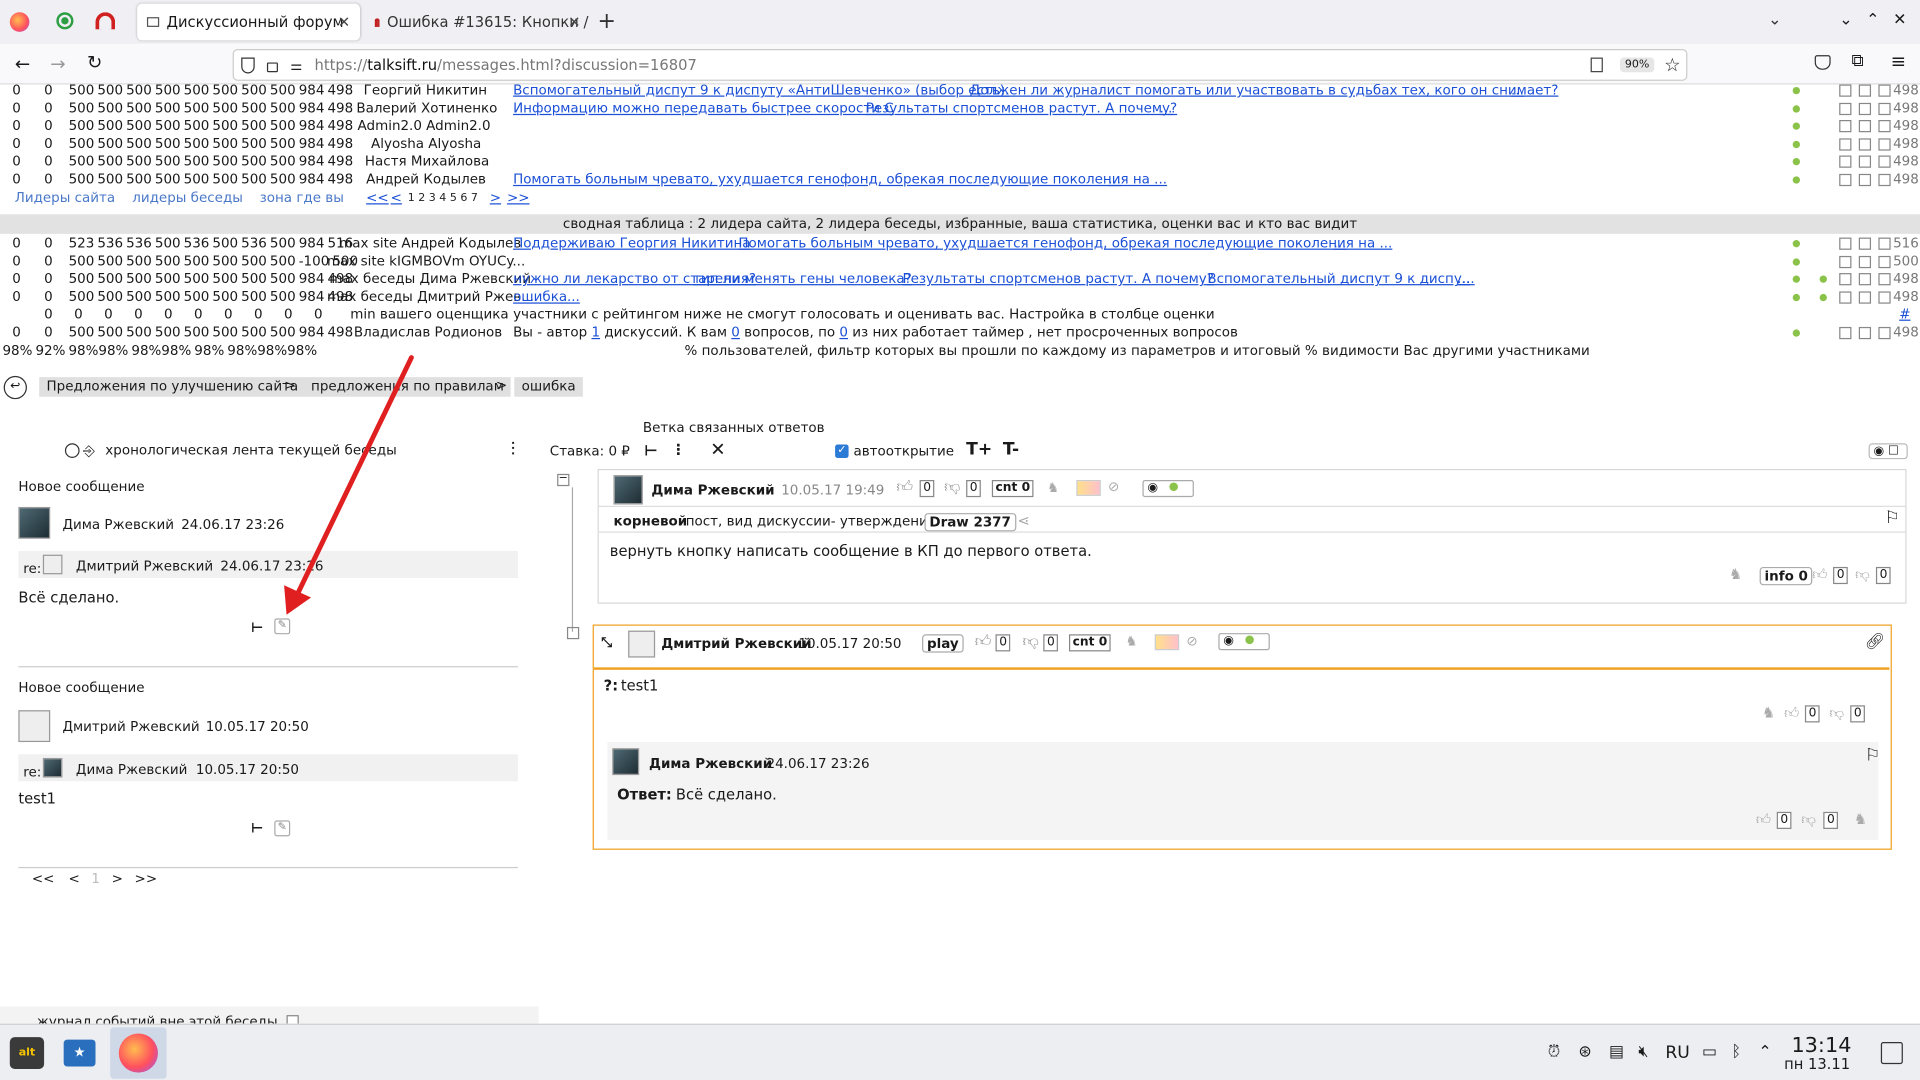 The height and width of the screenshot is (1080, 1920). What do you see at coordinates (1888, 451) in the screenshot?
I see `visibility-toggle: ◉ ☐` at bounding box center [1888, 451].